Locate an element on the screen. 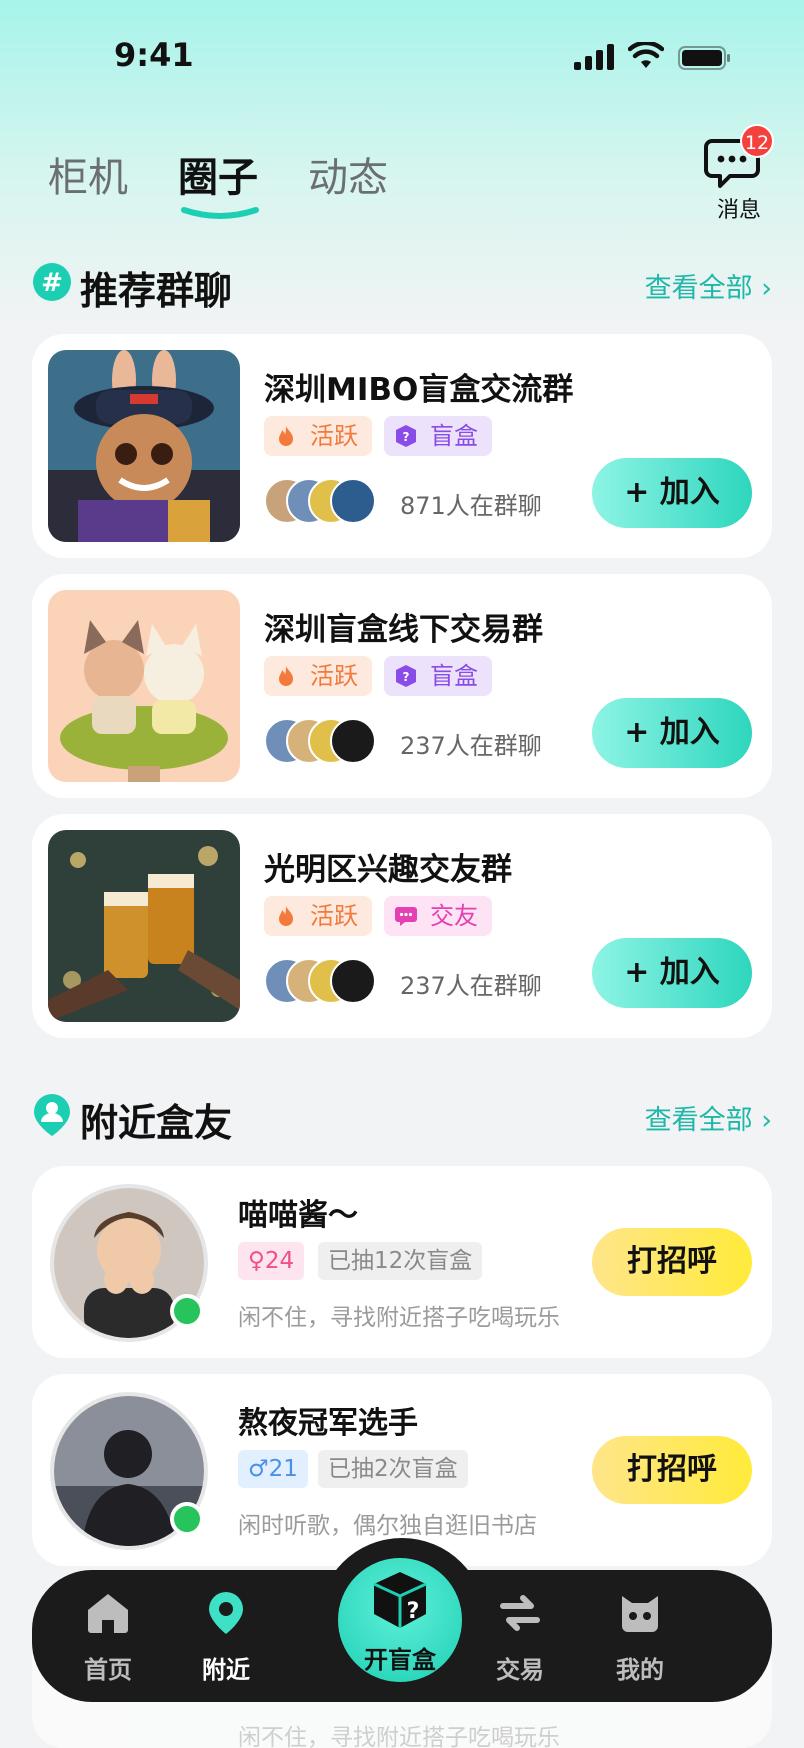 This screenshot has height=1748, width=804. user-name: 熬夜冠军选手 is located at coordinates (328, 1423).